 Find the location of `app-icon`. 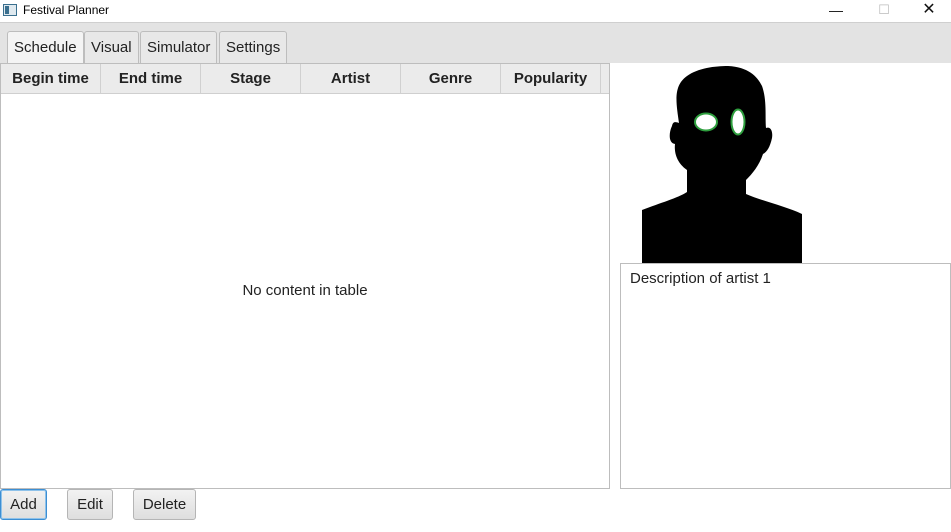

app-icon is located at coordinates (10, 10).